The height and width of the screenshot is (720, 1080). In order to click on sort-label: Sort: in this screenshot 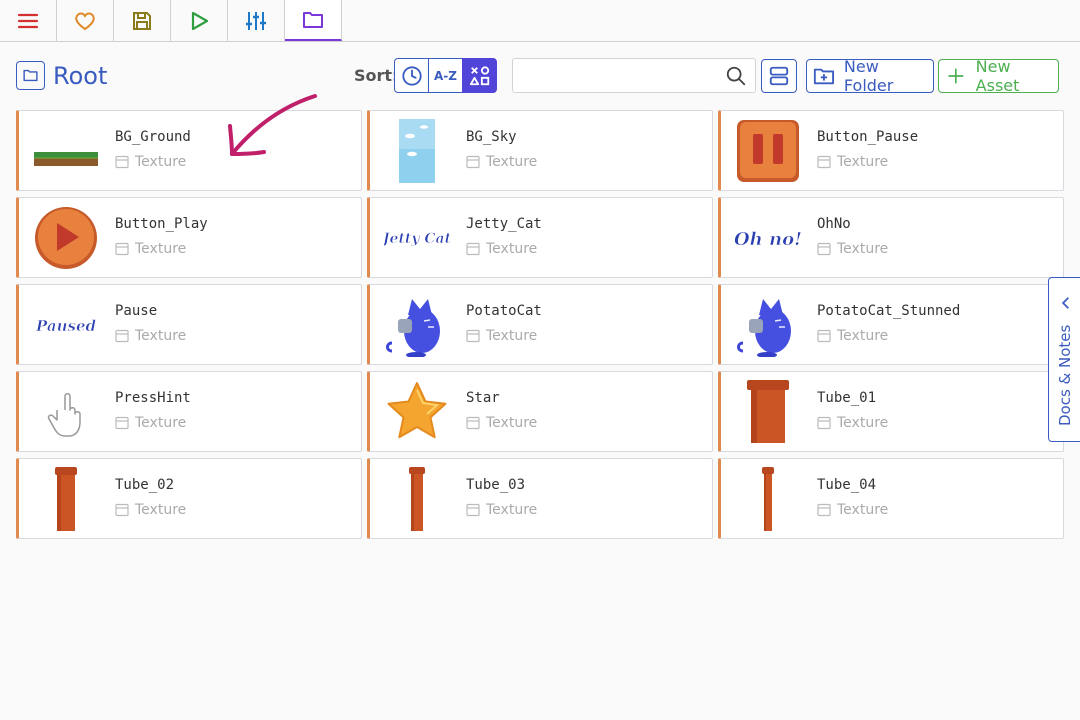, I will do `click(376, 75)`.